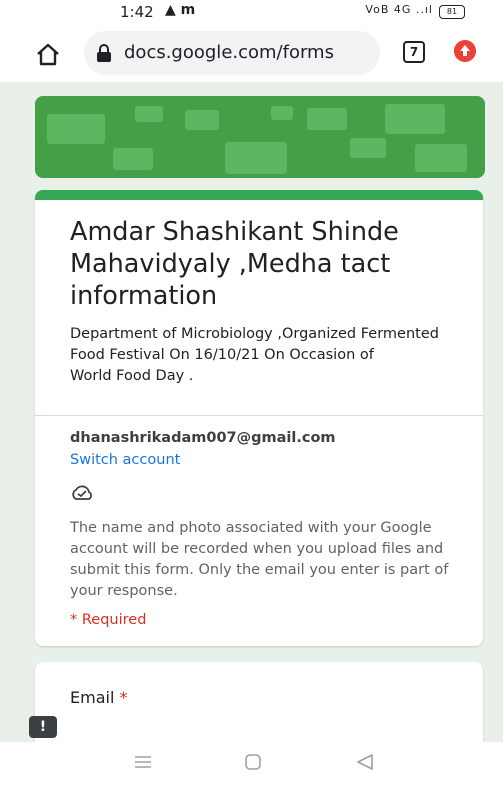 The width and height of the screenshot is (503, 789). What do you see at coordinates (43, 727) in the screenshot?
I see `feedback-button: !` at bounding box center [43, 727].